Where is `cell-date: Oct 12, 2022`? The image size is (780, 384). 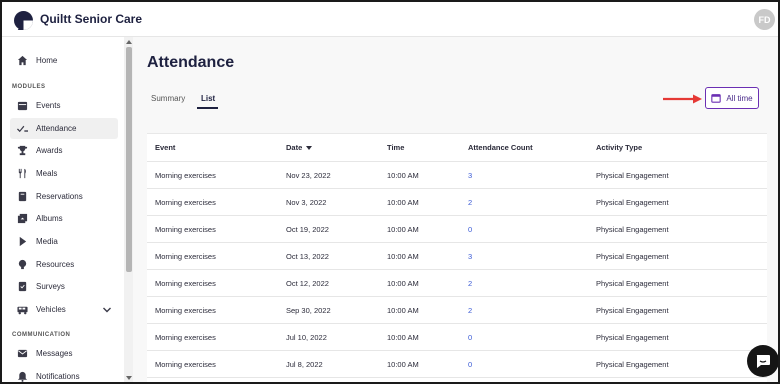
cell-date: Oct 12, 2022 is located at coordinates (307, 283).